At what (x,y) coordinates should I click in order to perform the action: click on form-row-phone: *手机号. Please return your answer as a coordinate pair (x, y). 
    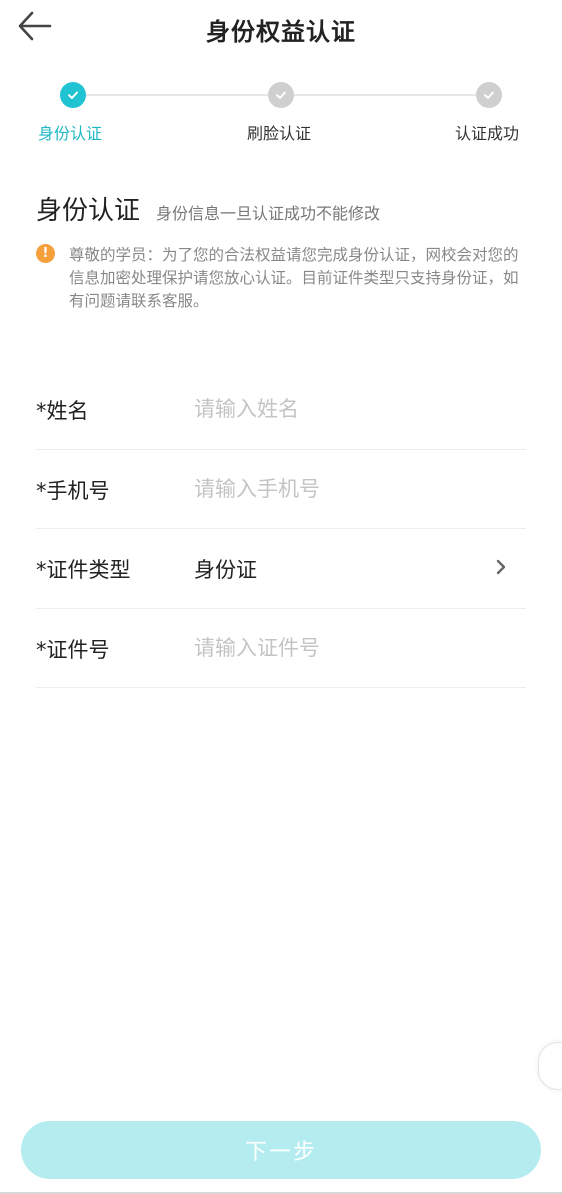
    Looking at the image, I should click on (281, 489).